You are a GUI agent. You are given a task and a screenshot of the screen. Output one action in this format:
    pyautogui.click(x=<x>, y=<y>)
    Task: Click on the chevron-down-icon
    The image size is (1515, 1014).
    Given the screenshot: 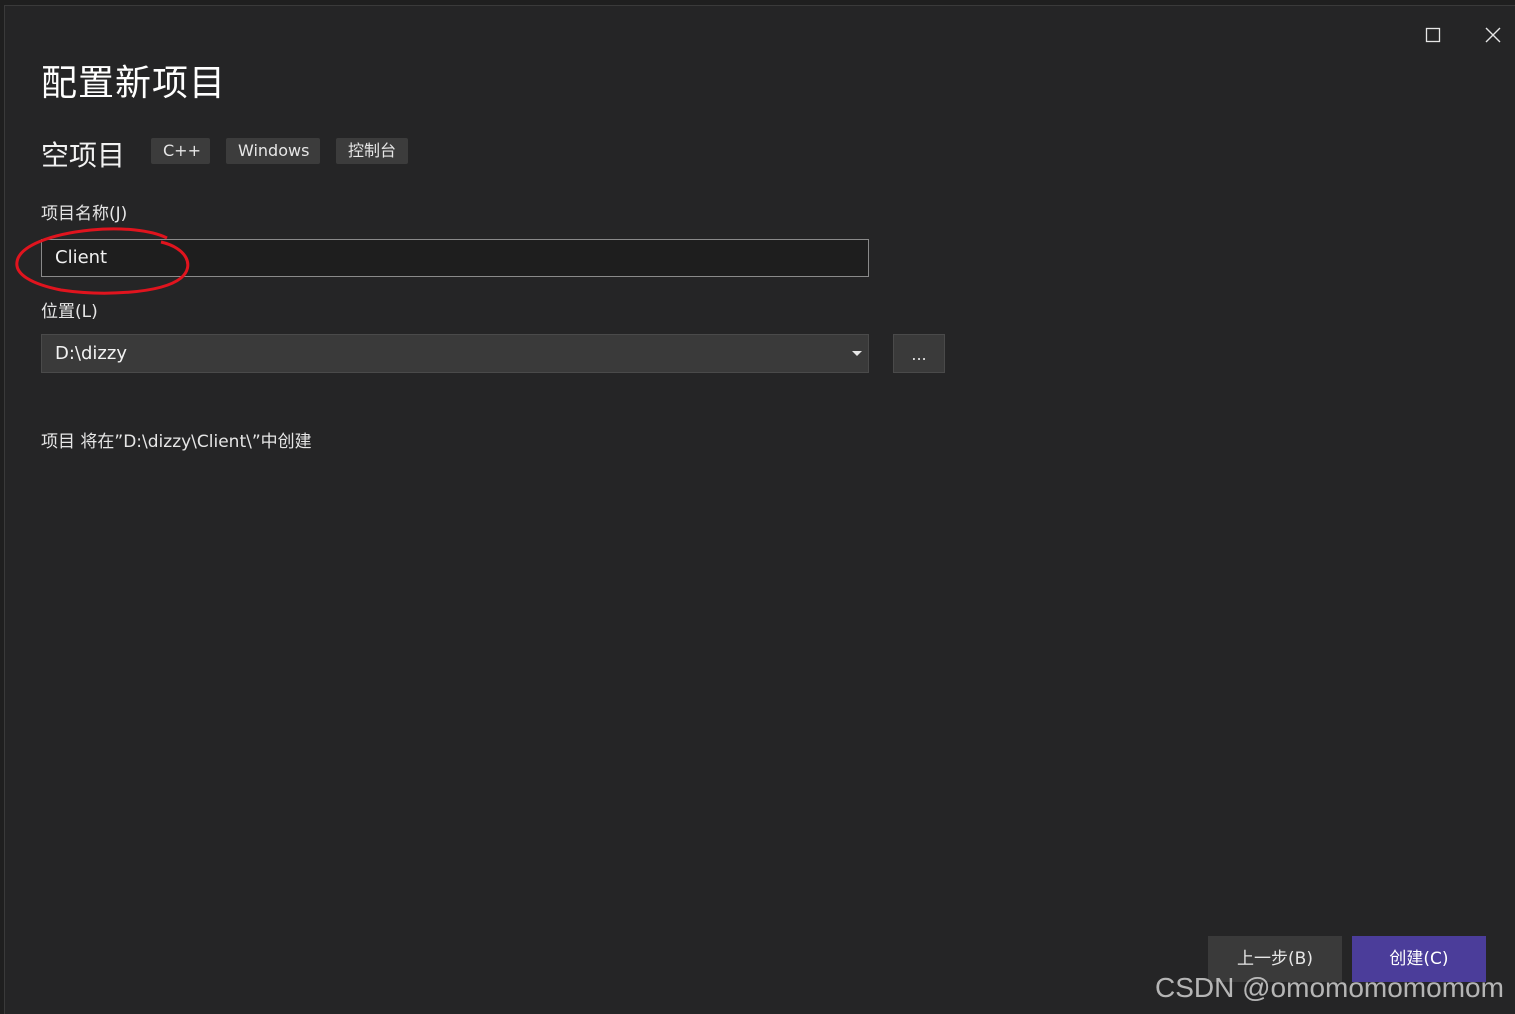 What is the action you would take?
    pyautogui.click(x=857, y=353)
    